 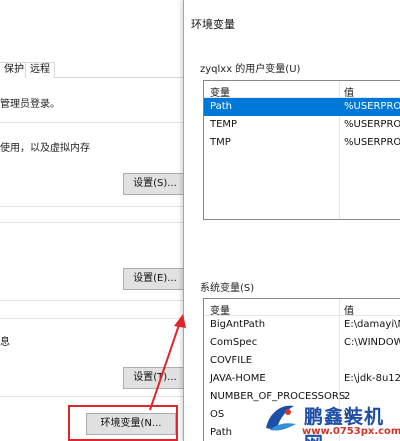 I want to click on variable-value: E:\jdk-8u121, so click(x=372, y=378).